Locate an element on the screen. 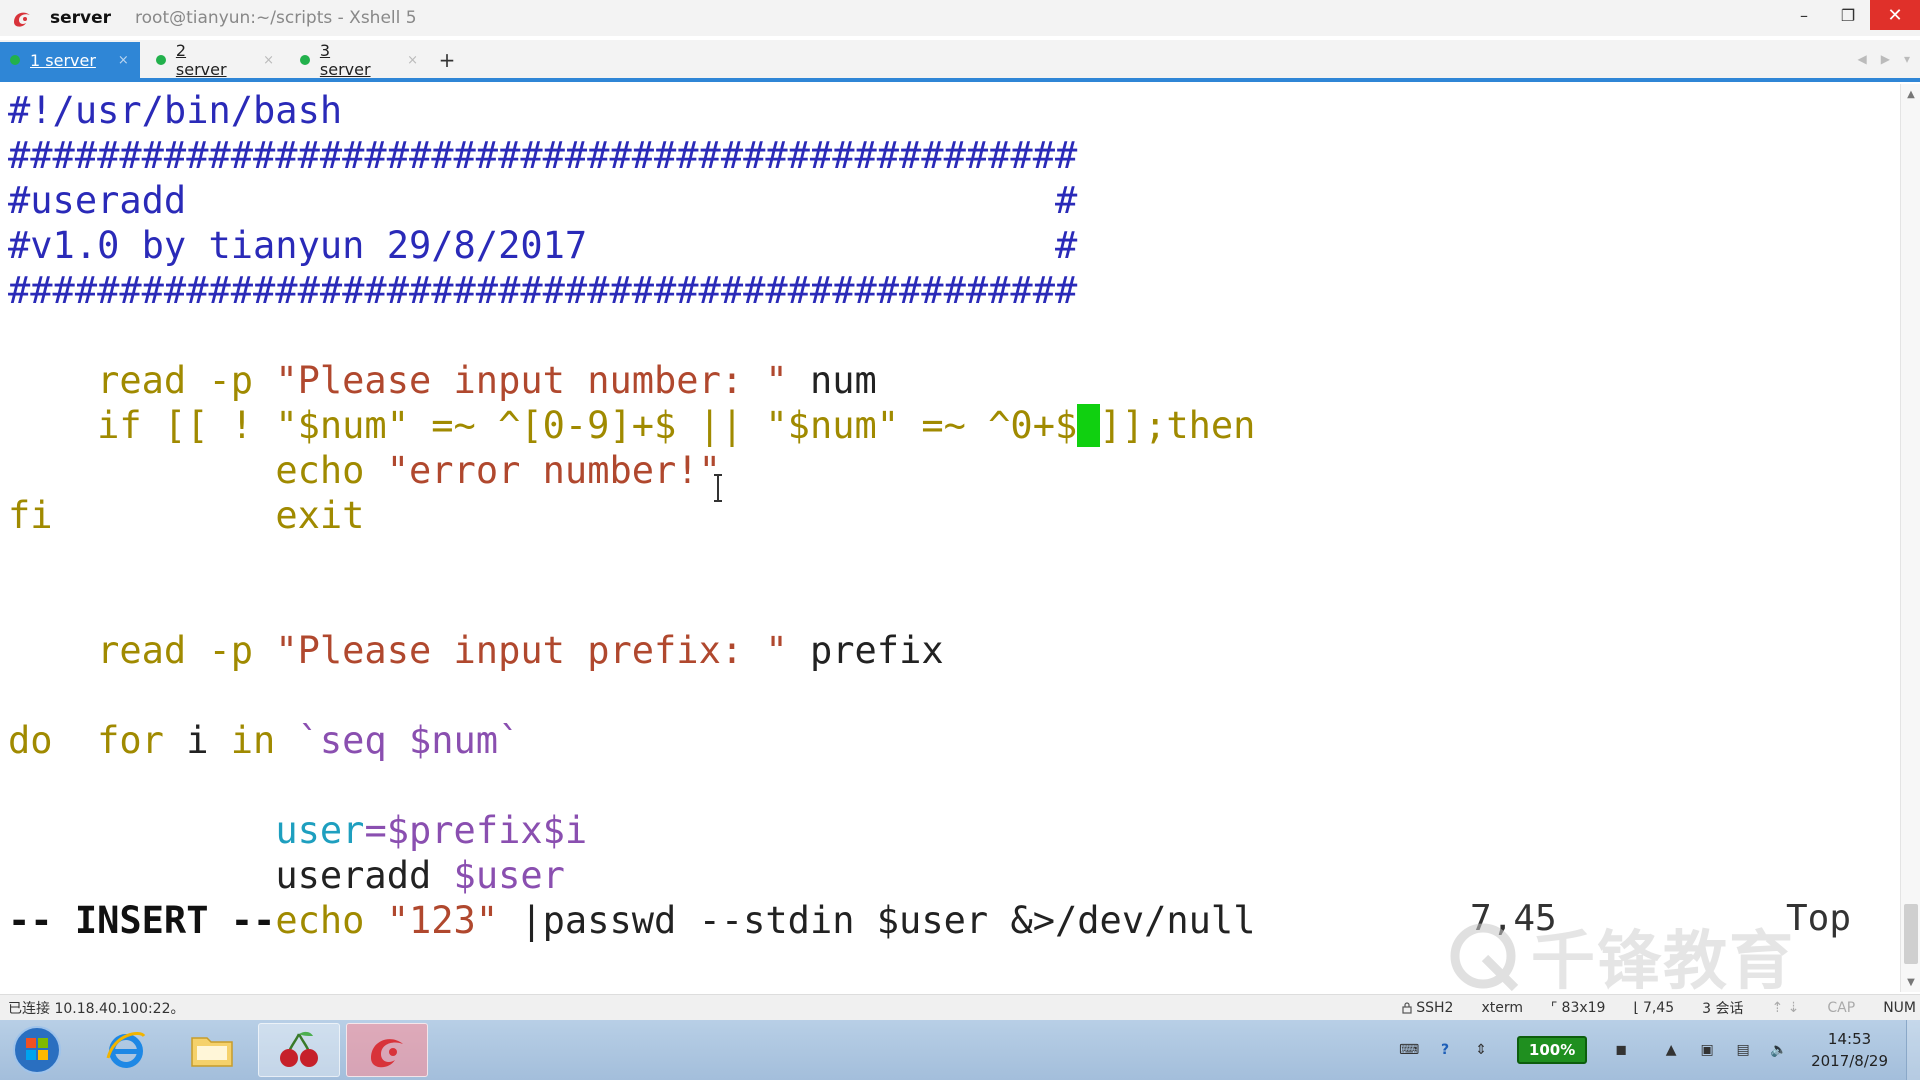 This screenshot has height=1080, width=1920. terminal-size-label: 83x19 is located at coordinates (1583, 1008).